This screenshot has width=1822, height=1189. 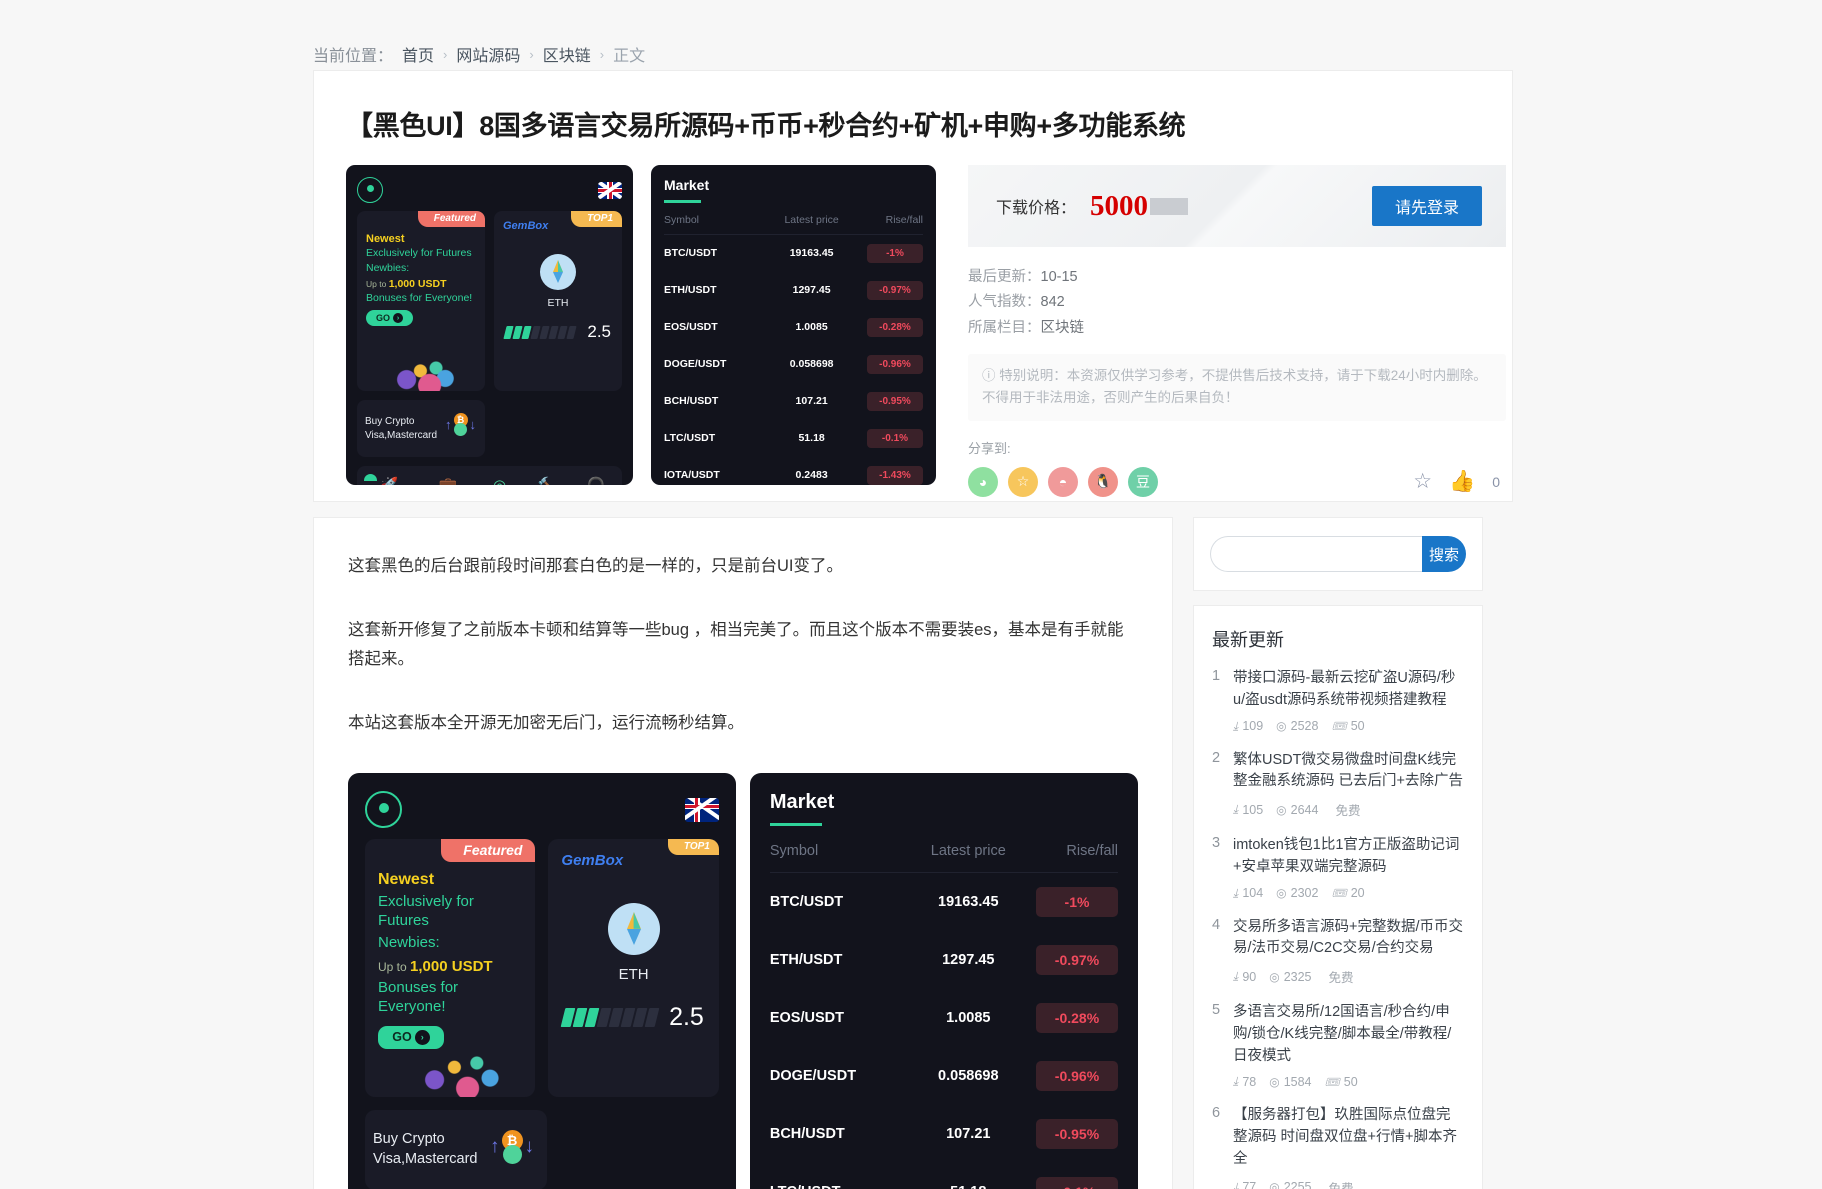 I want to click on list-item-stats: ⤓ 78 ◎ 1584 🎟 50, so click(x=1348, y=1081).